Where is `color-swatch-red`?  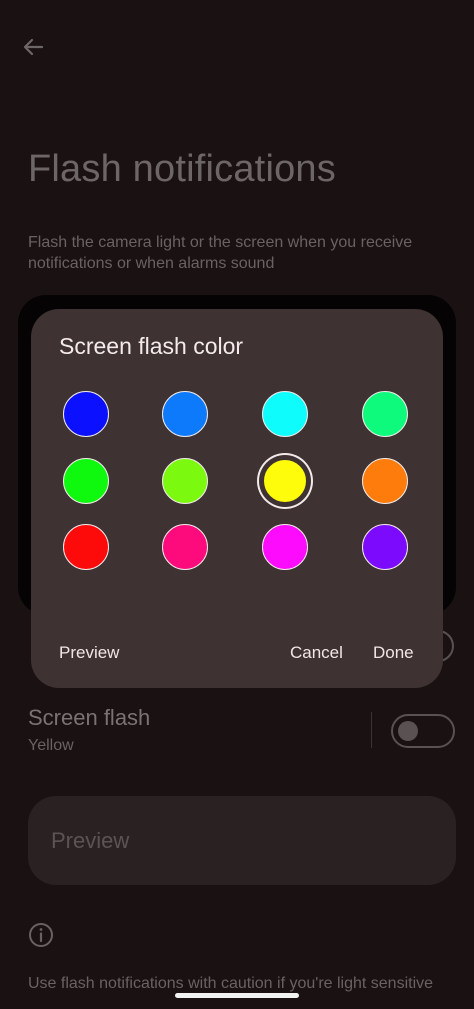
color-swatch-red is located at coordinates (86, 547).